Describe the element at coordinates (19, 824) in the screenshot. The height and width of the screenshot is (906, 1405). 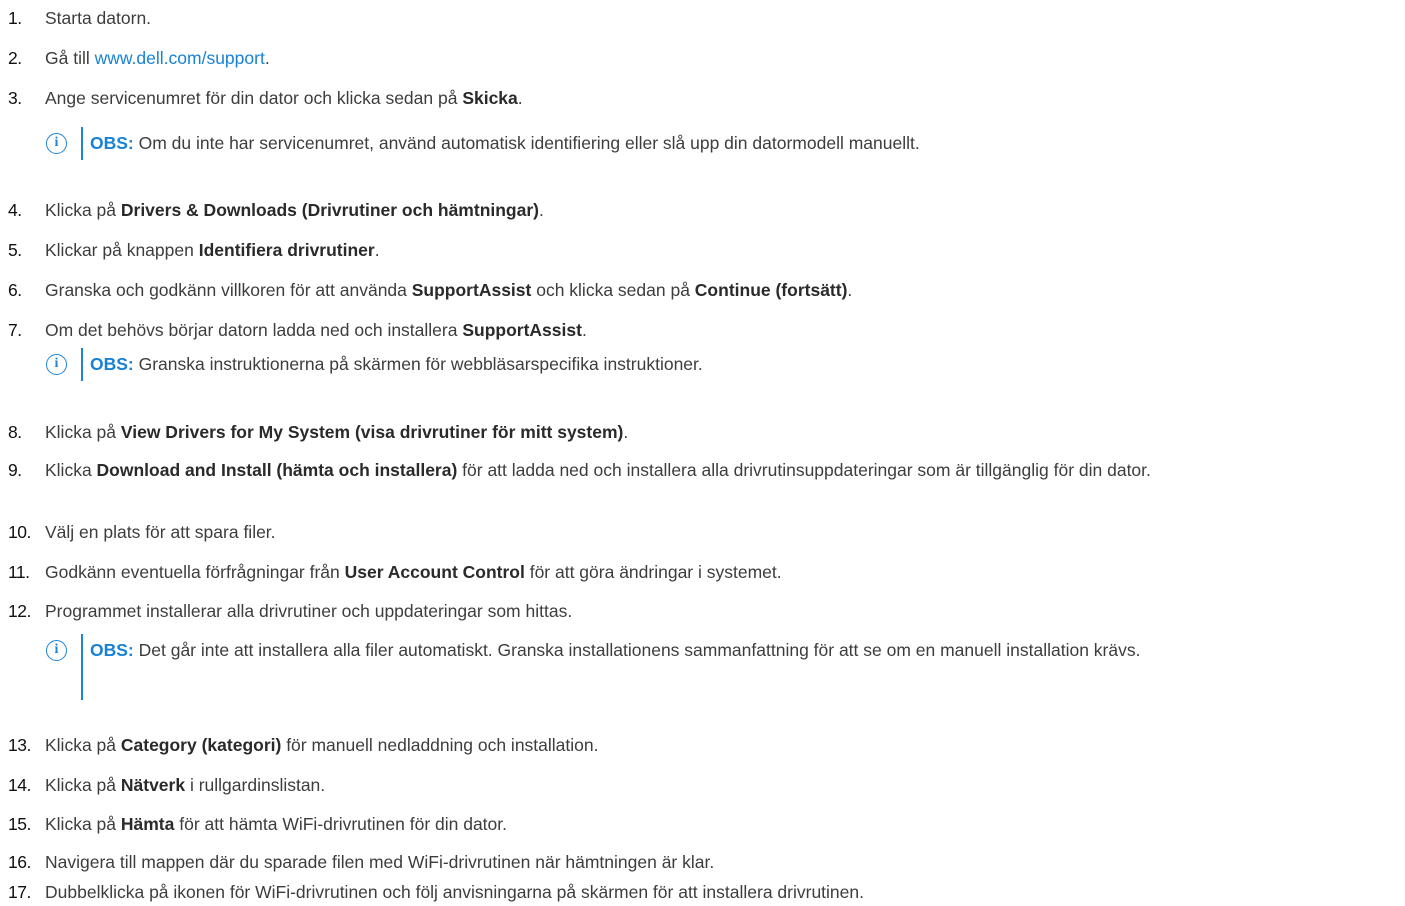
I see `step-number: 15.` at that location.